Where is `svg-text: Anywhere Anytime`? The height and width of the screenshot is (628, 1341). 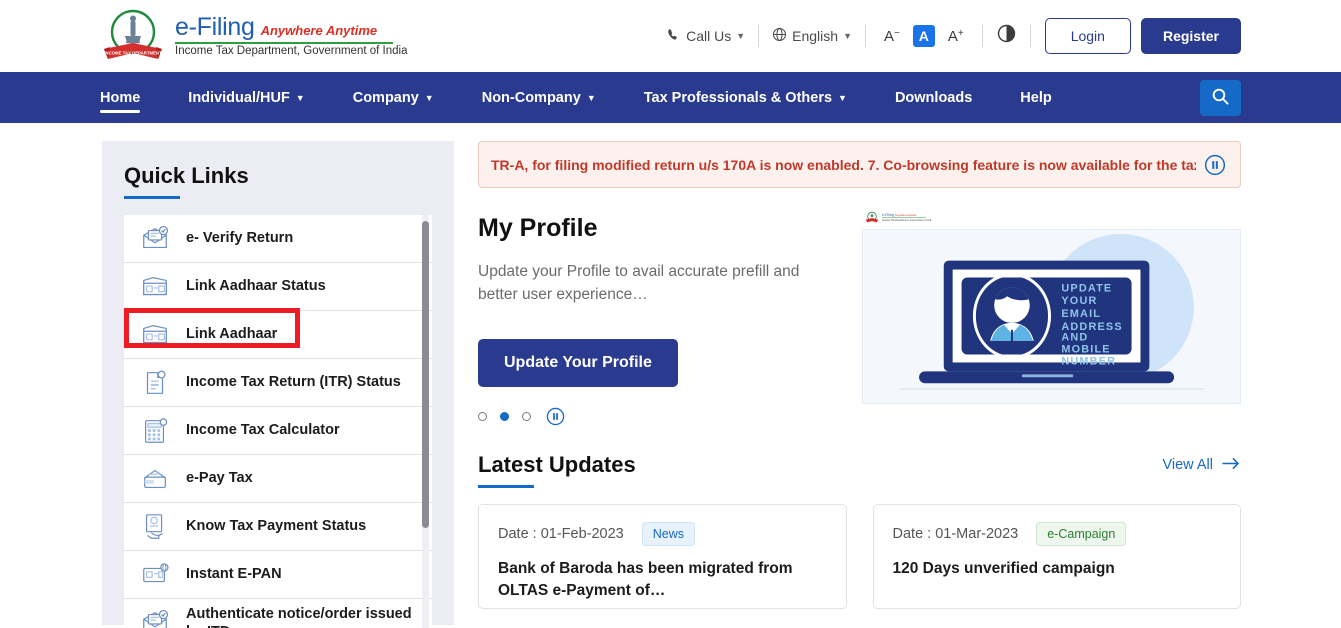 svg-text: Anywhere Anytime is located at coordinates (906, 215).